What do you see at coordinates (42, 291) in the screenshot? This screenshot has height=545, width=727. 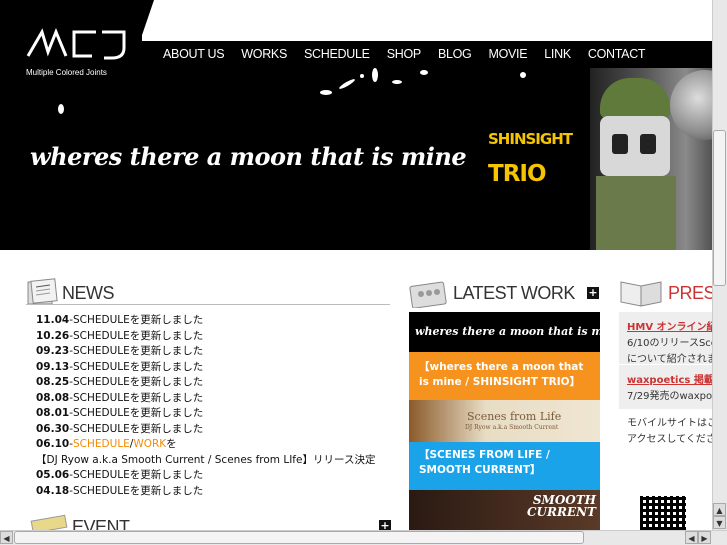 I see `newspaper-icon` at bounding box center [42, 291].